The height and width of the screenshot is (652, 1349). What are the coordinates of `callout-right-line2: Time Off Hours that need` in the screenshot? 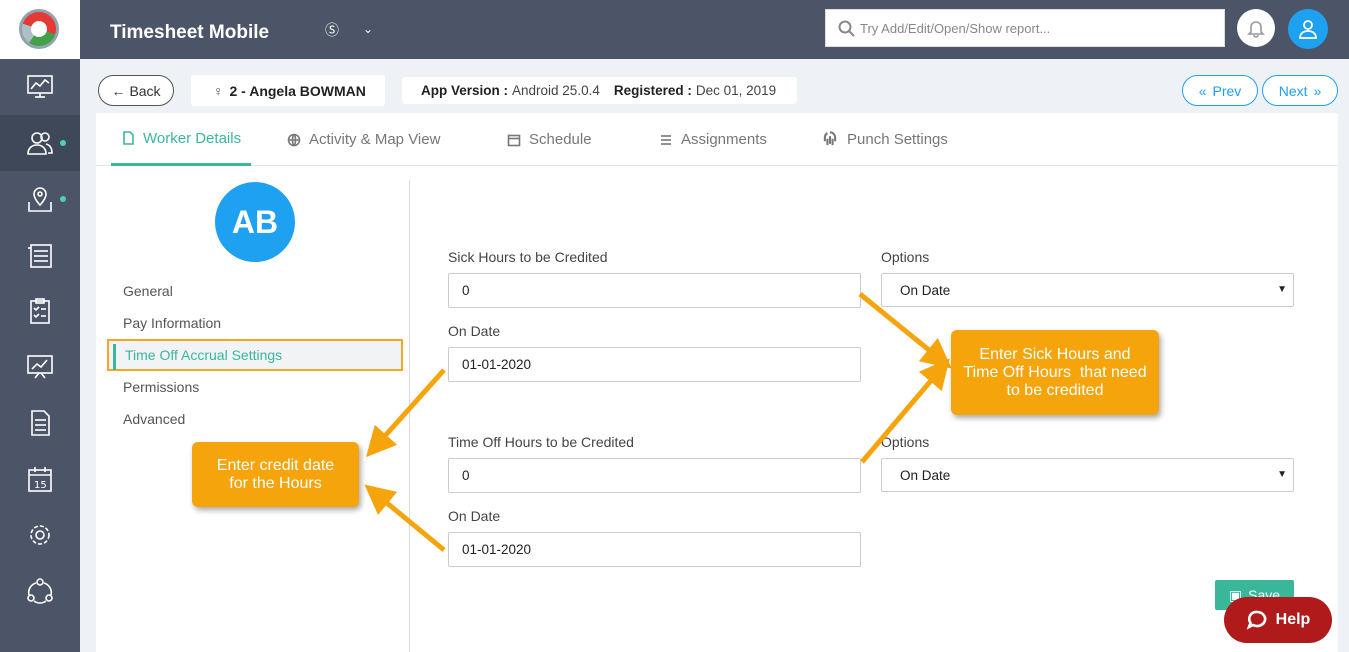 It's located at (1055, 372).